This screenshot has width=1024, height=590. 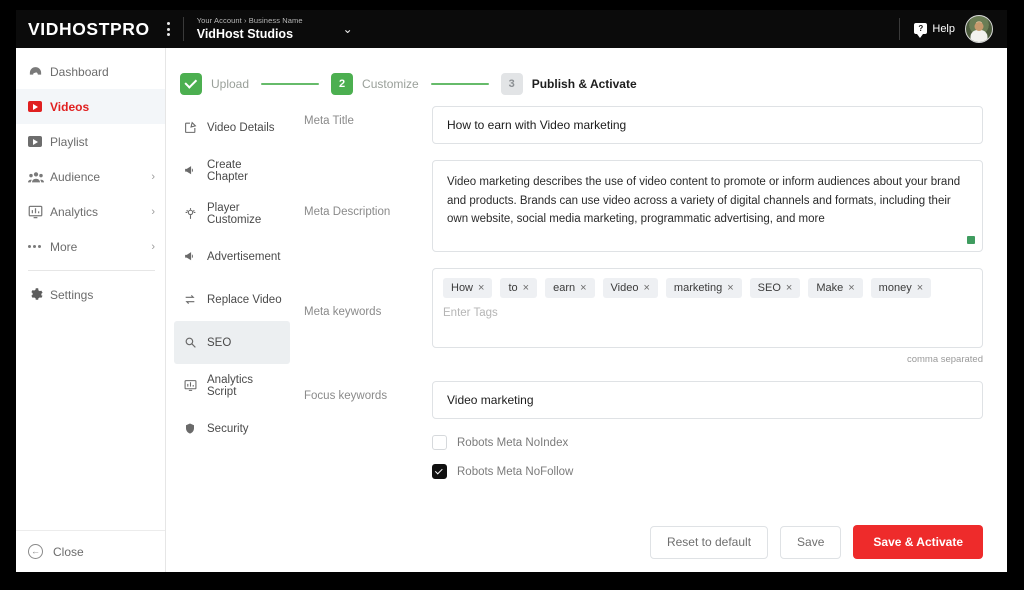 I want to click on avatar, so click(x=979, y=29).